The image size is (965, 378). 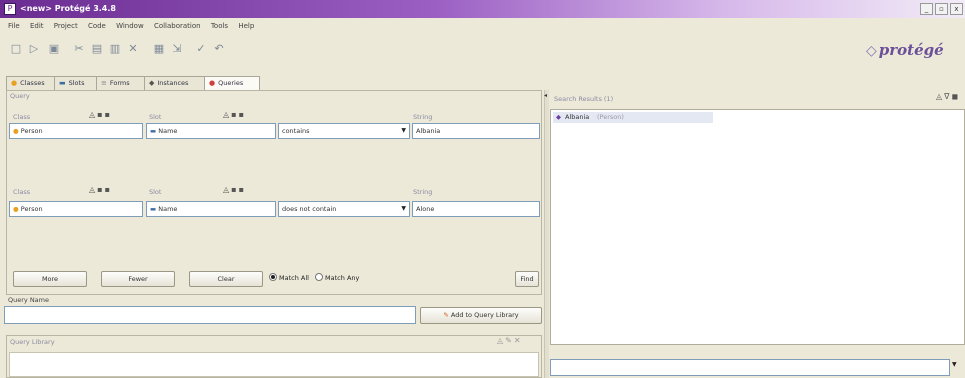 What do you see at coordinates (337, 277) in the screenshot?
I see `match-any-radio: Match Any` at bounding box center [337, 277].